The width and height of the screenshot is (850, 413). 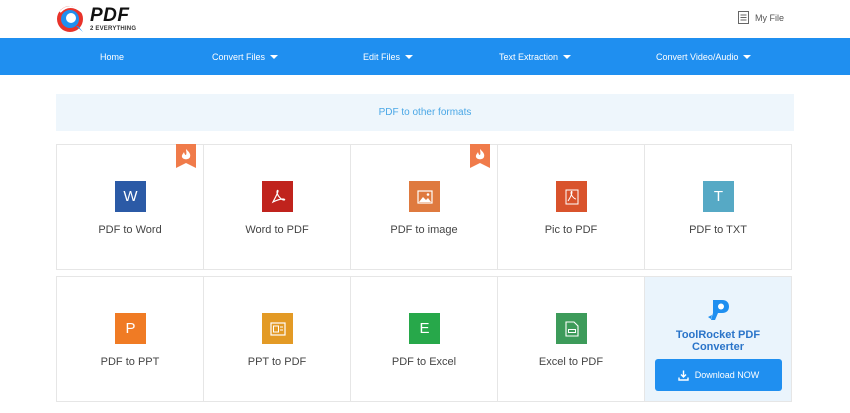 What do you see at coordinates (71, 19) in the screenshot?
I see `logo-mark-icon` at bounding box center [71, 19].